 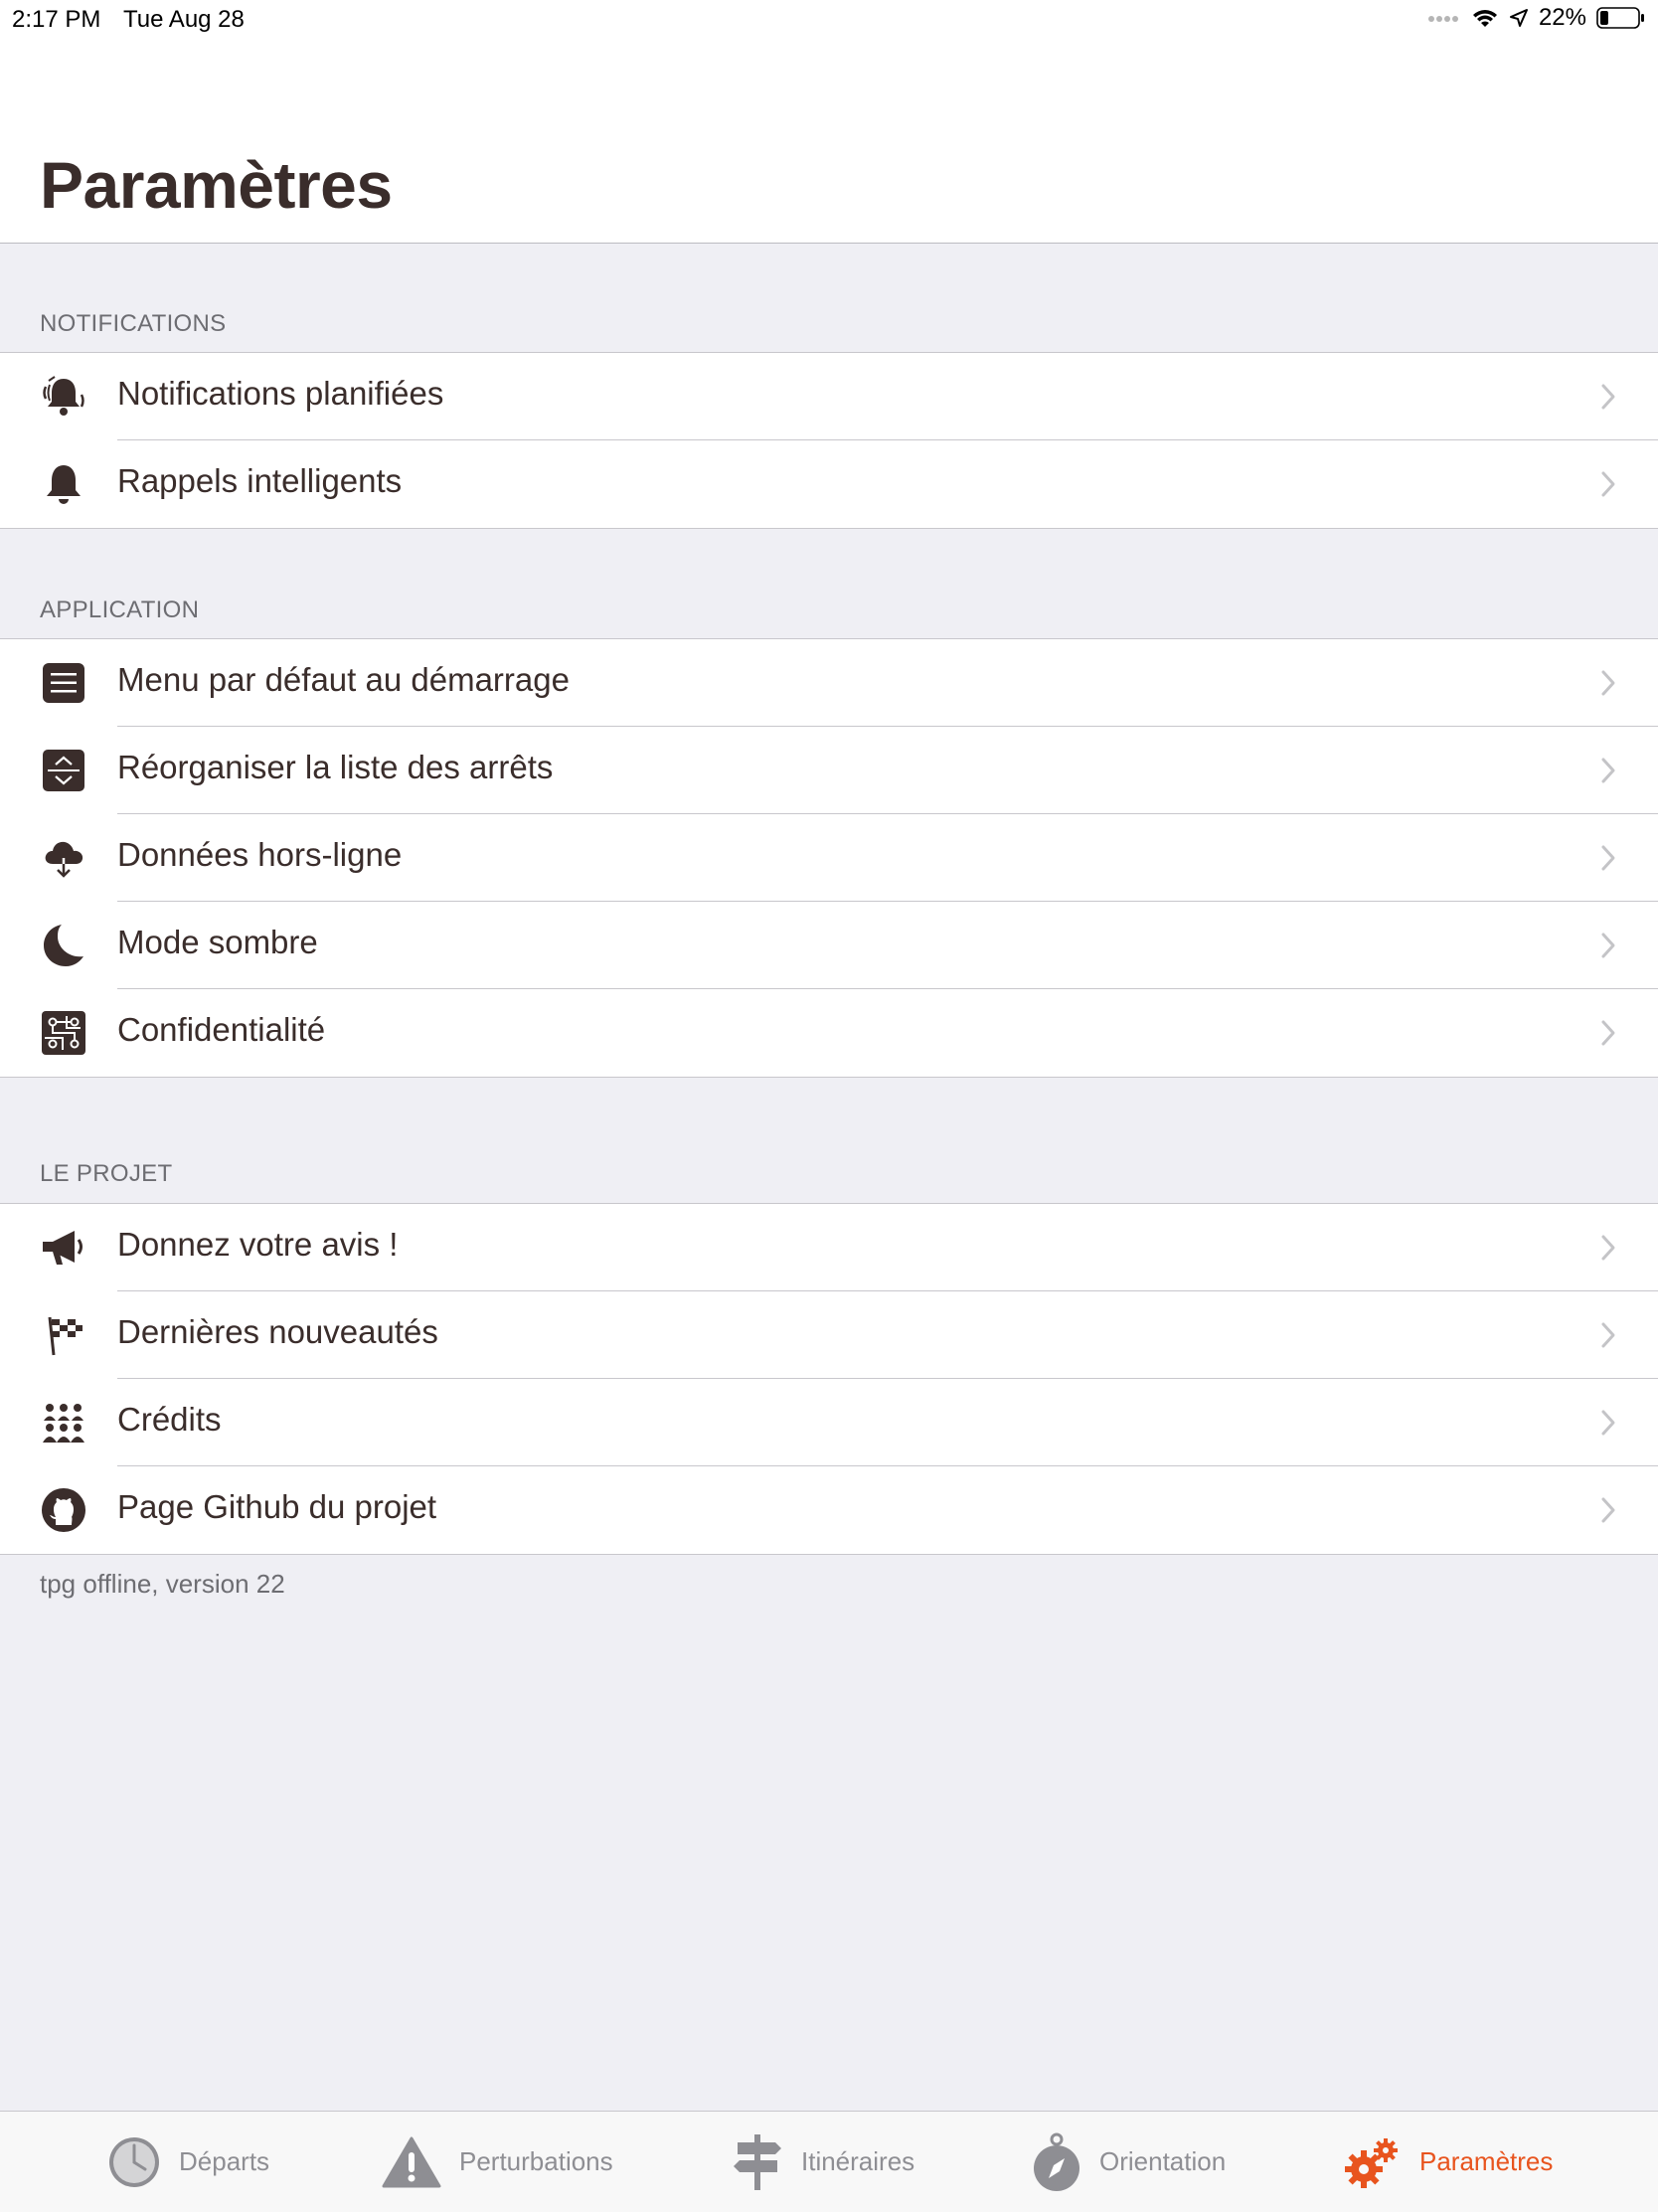 What do you see at coordinates (64, 1510) in the screenshot?
I see `github-icon` at bounding box center [64, 1510].